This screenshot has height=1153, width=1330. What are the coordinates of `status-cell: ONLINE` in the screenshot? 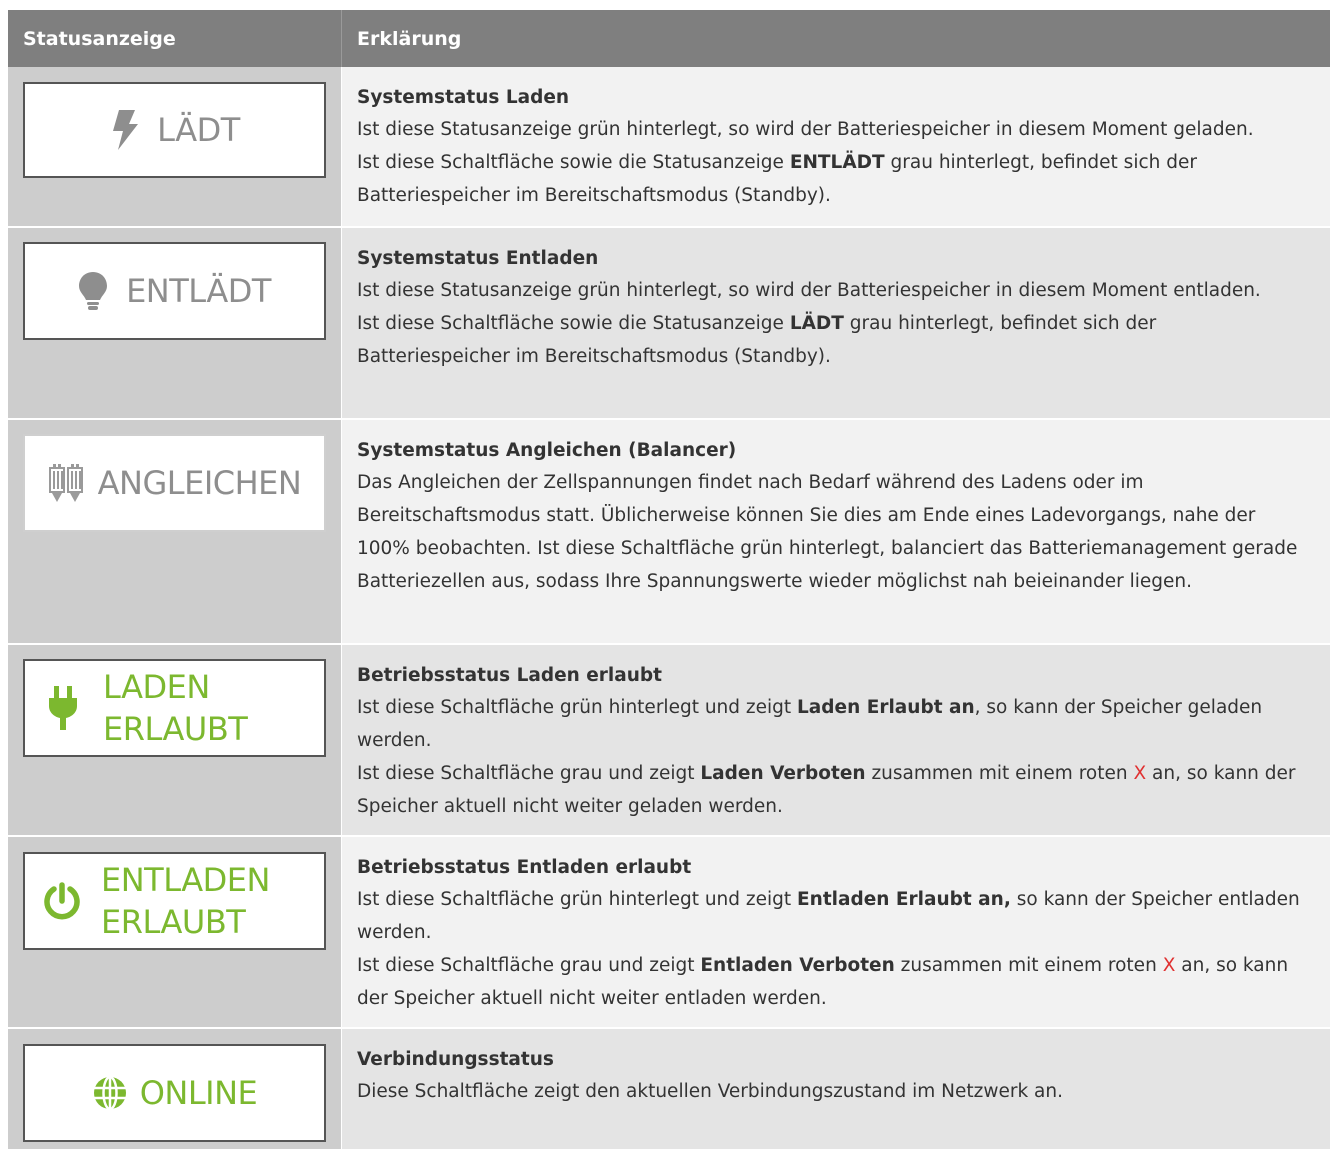 It's located at (174, 1089).